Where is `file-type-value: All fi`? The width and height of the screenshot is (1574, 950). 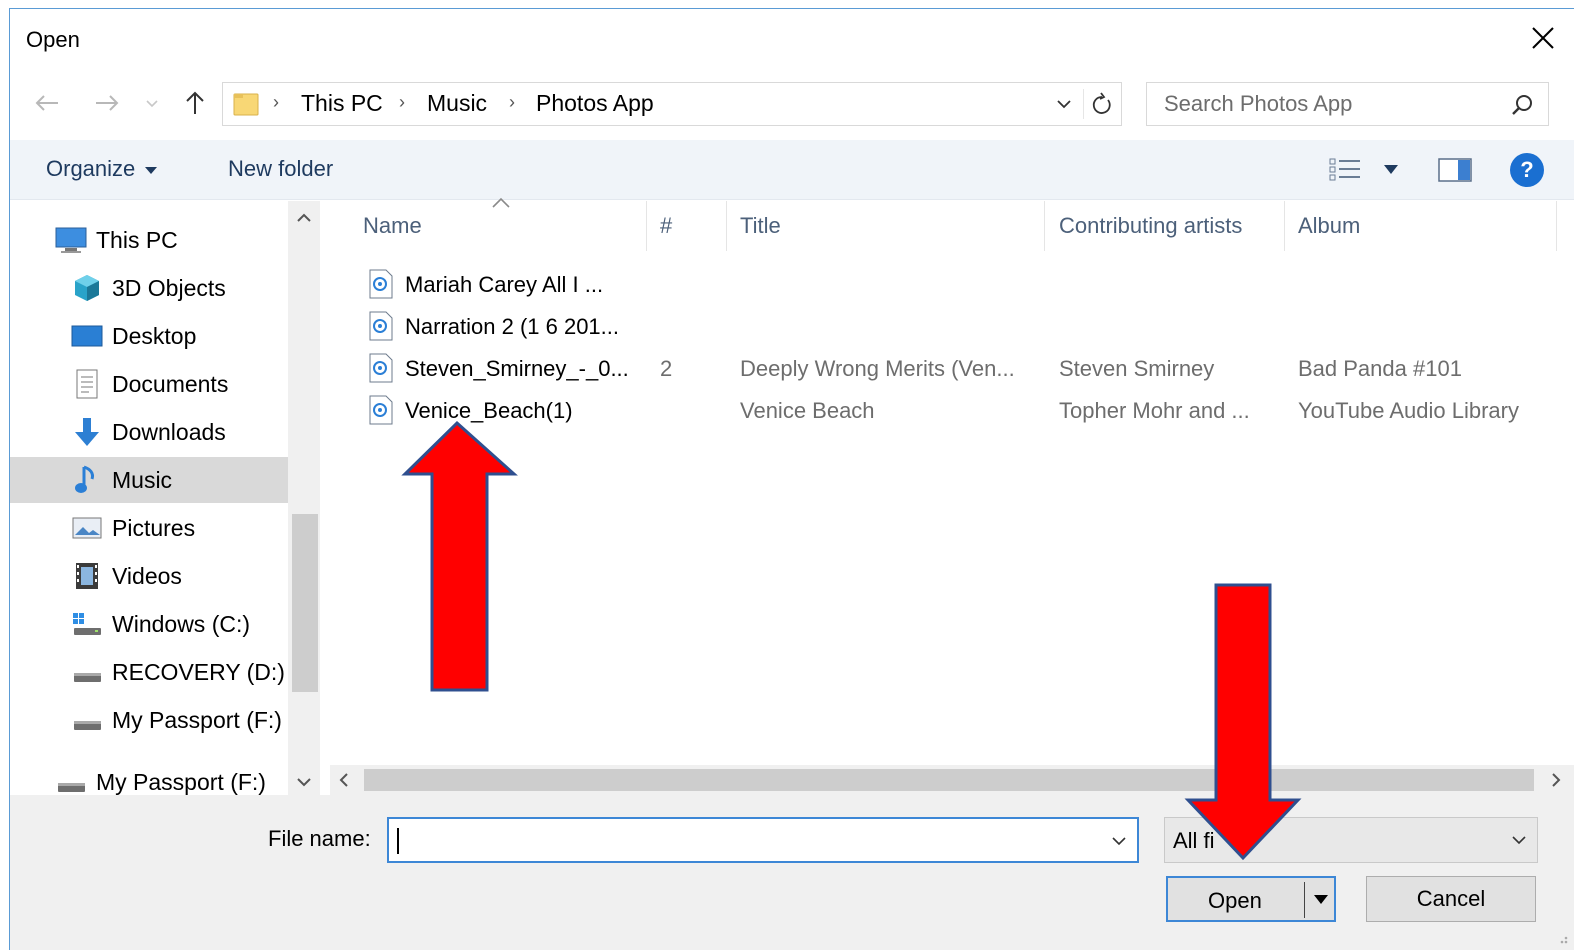
file-type-value: All fi is located at coordinates (1194, 840).